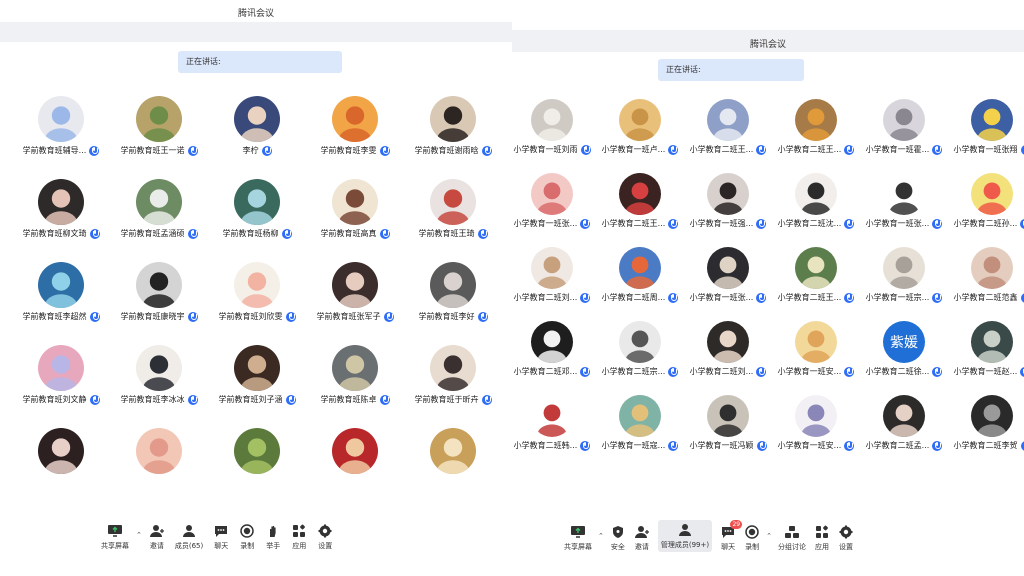 The width and height of the screenshot is (1024, 576). I want to click on participant-tile: 学前教育班刘欣雯, so click(257, 292).